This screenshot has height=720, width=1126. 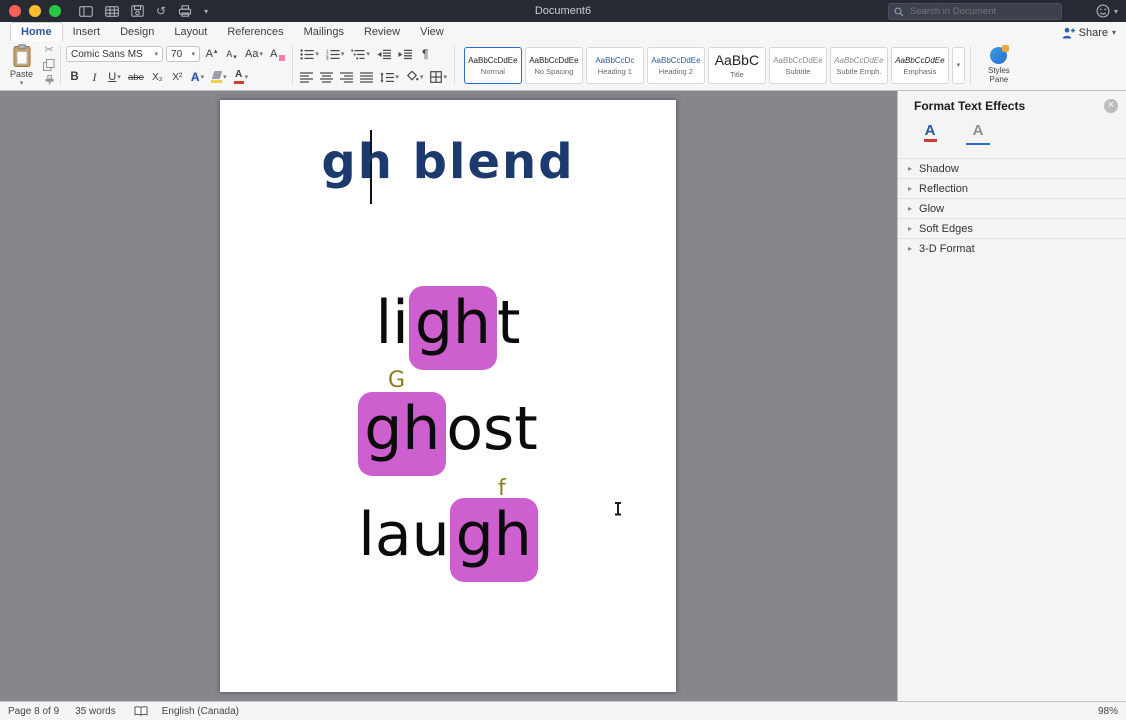 What do you see at coordinates (978, 134) in the screenshot?
I see `tab-text-effects: A` at bounding box center [978, 134].